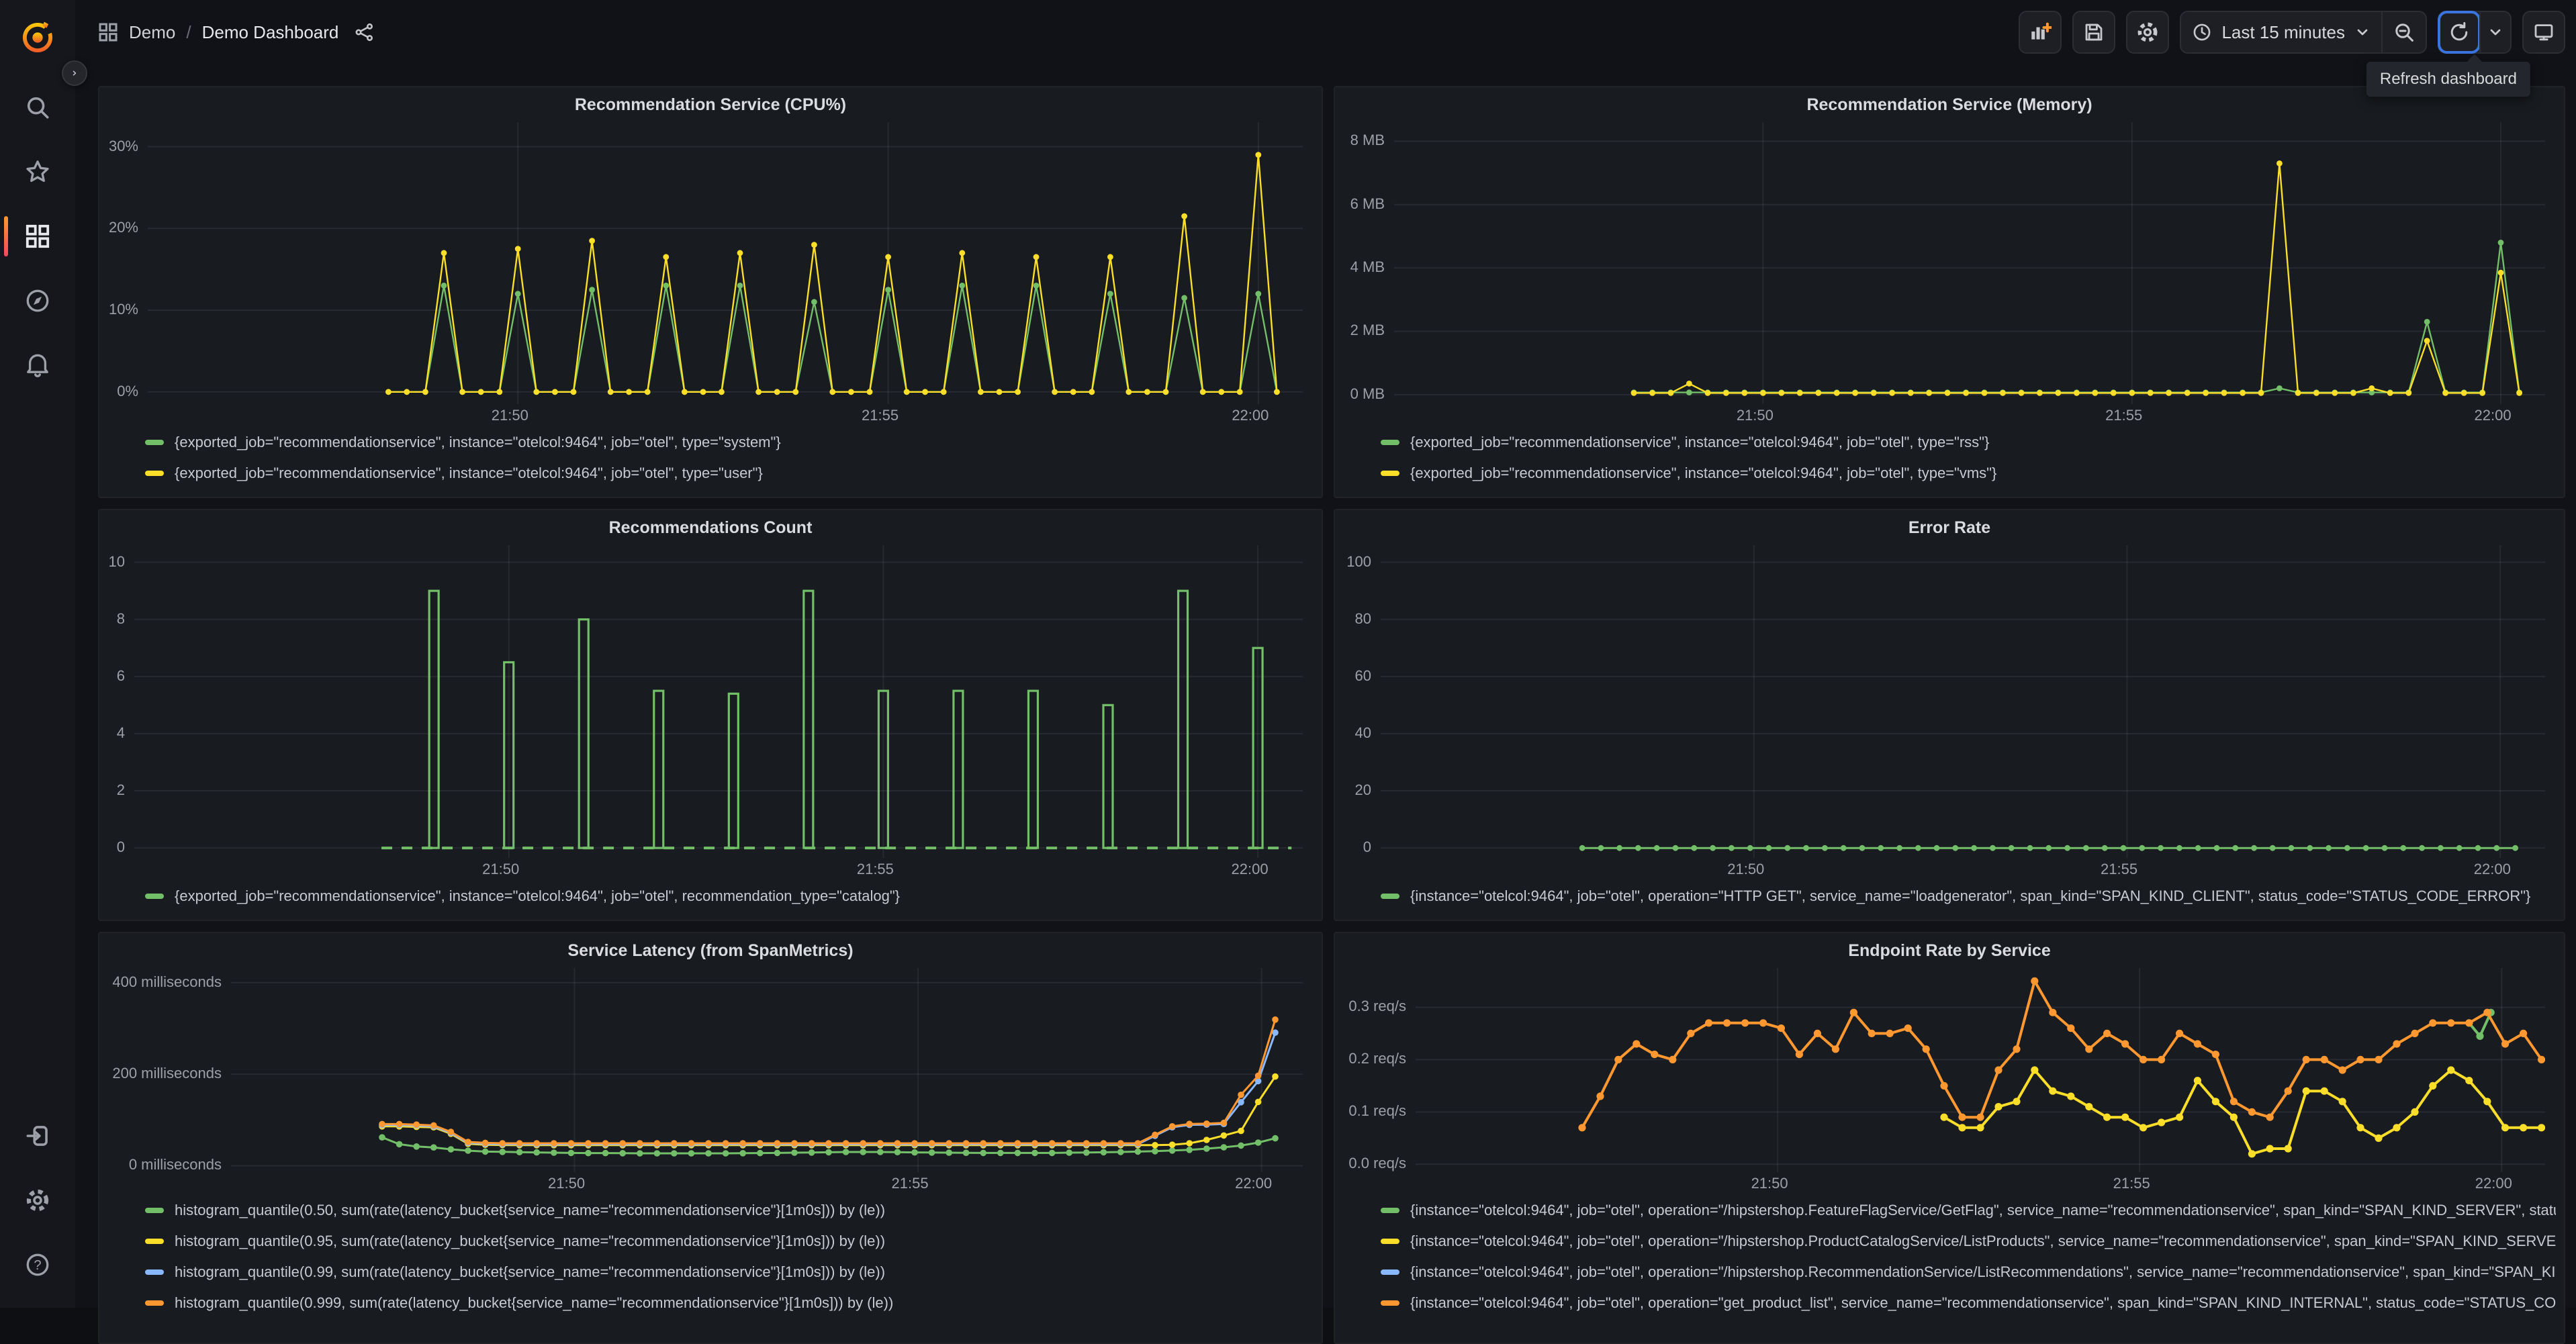 This screenshot has height=1344, width=2576. I want to click on time-range-picker: Last 15 minutes, so click(2281, 32).